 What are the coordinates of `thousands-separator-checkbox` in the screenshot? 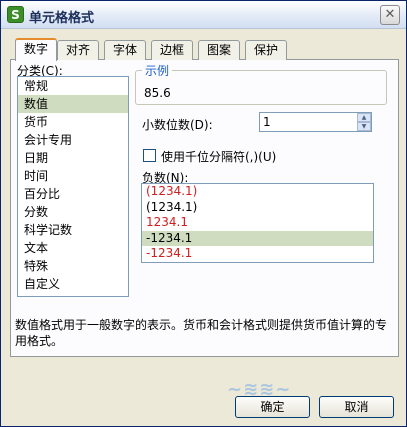 It's located at (149, 155).